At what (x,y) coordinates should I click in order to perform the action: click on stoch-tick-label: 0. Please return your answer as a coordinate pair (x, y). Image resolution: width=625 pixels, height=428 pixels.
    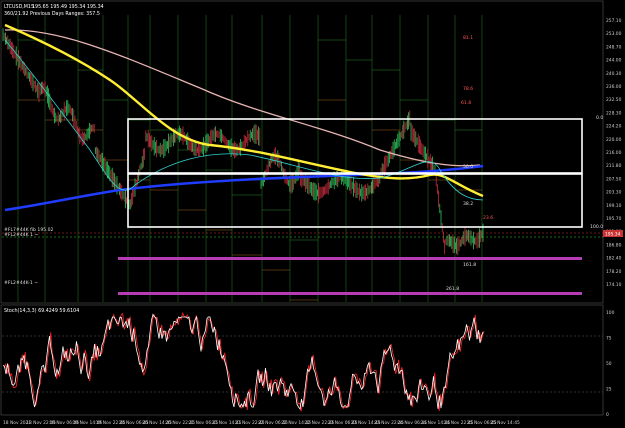
    Looking at the image, I should click on (607, 415).